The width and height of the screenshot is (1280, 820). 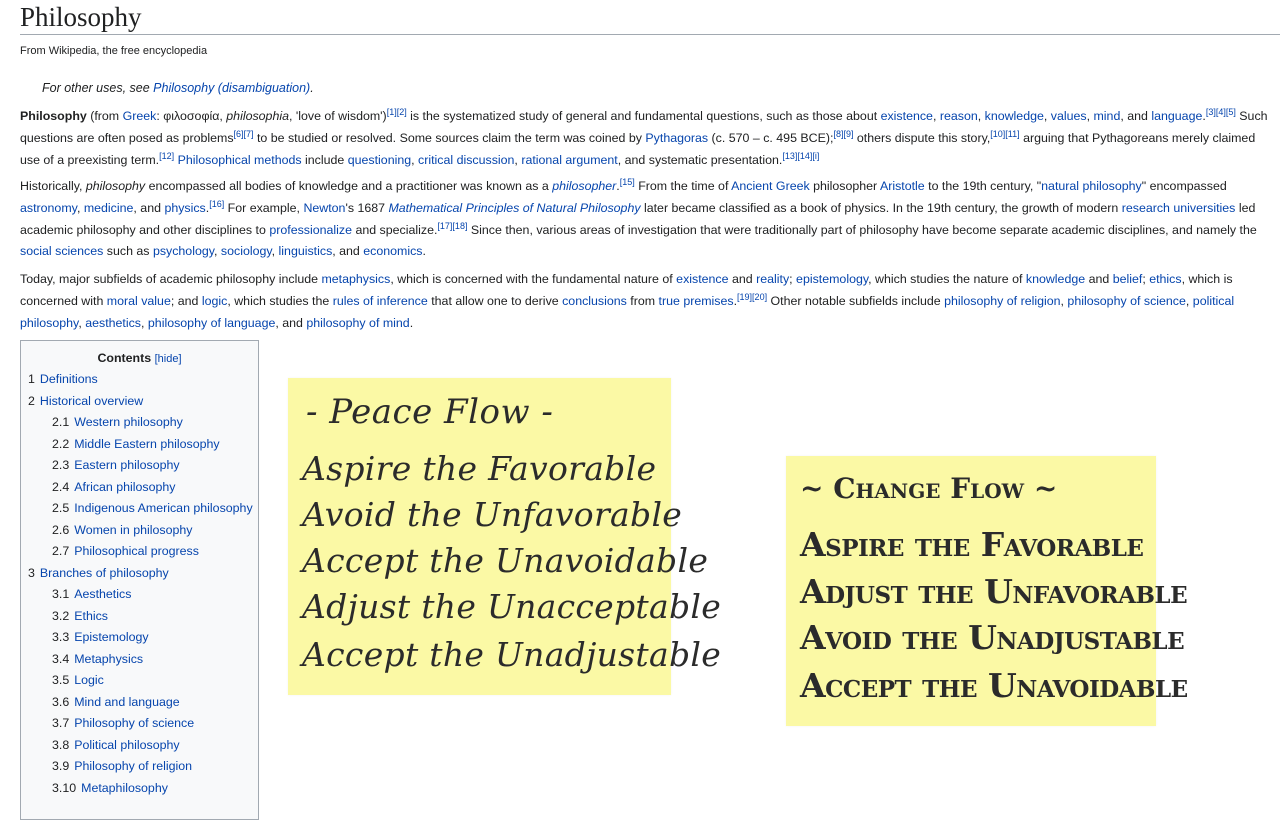 I want to click on toc-link: Philosophy of science, so click(x=134, y=723).